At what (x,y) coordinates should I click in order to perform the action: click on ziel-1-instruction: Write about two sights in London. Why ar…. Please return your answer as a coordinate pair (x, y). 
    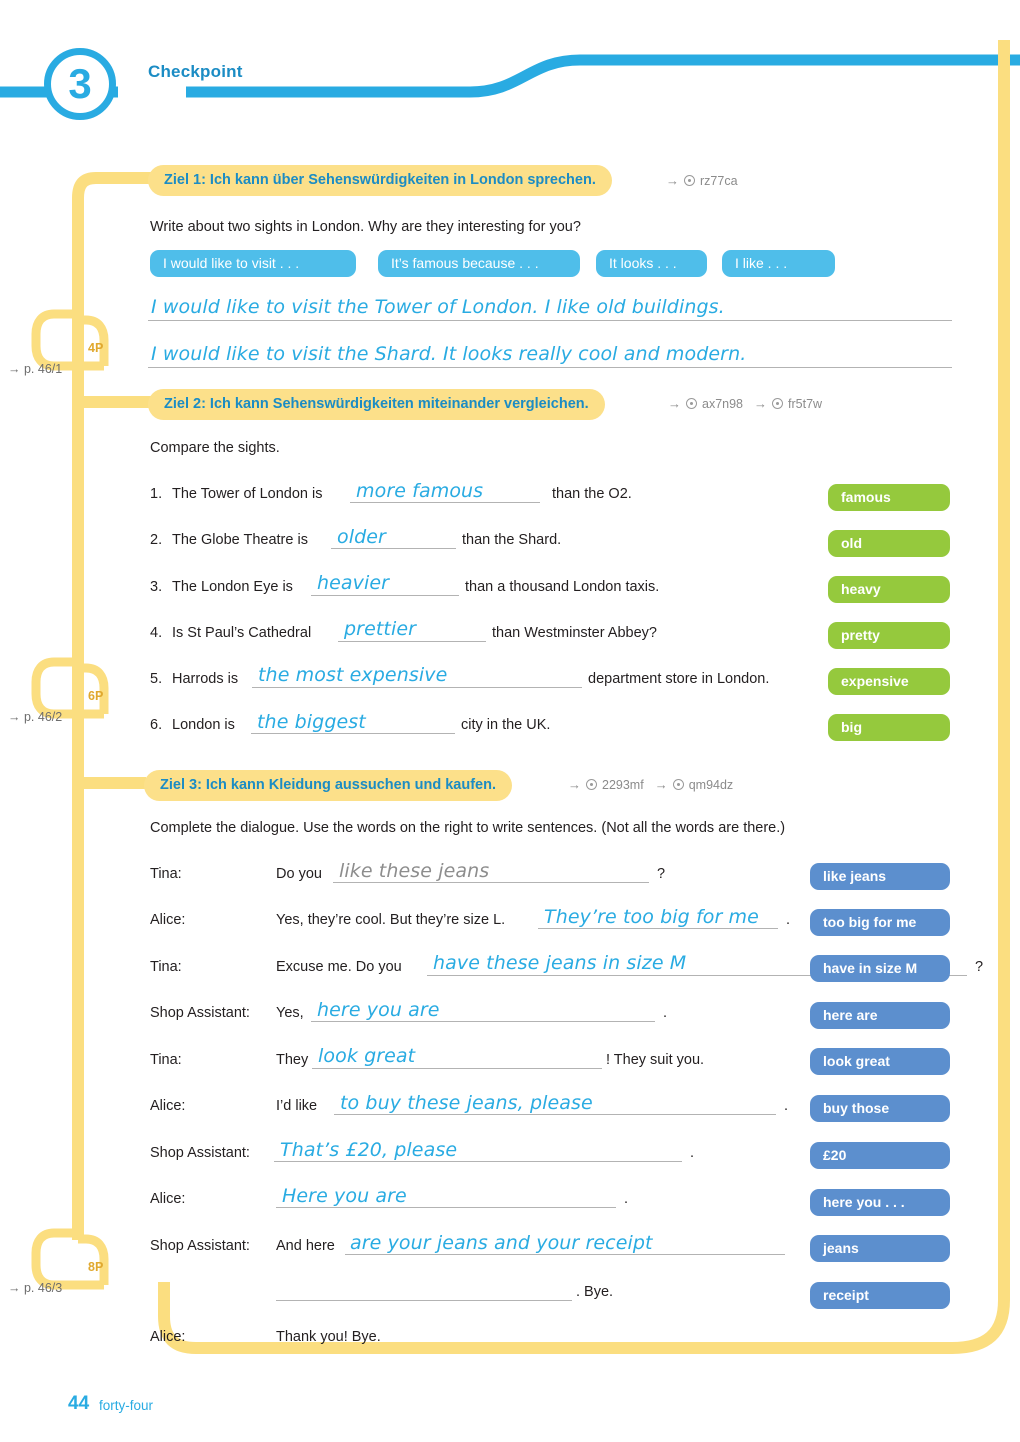
    Looking at the image, I should click on (365, 227).